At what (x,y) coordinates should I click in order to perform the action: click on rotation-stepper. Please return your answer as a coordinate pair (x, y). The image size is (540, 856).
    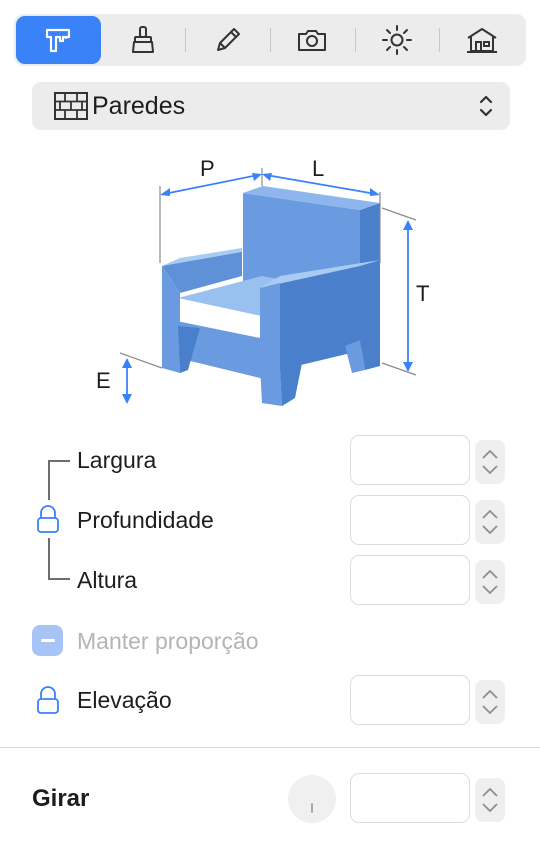
    Looking at the image, I should click on (490, 800).